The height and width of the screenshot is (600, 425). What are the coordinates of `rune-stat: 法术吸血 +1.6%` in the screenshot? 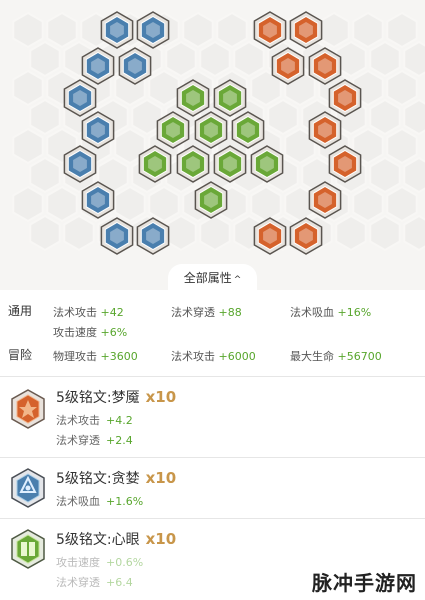 It's located at (100, 501).